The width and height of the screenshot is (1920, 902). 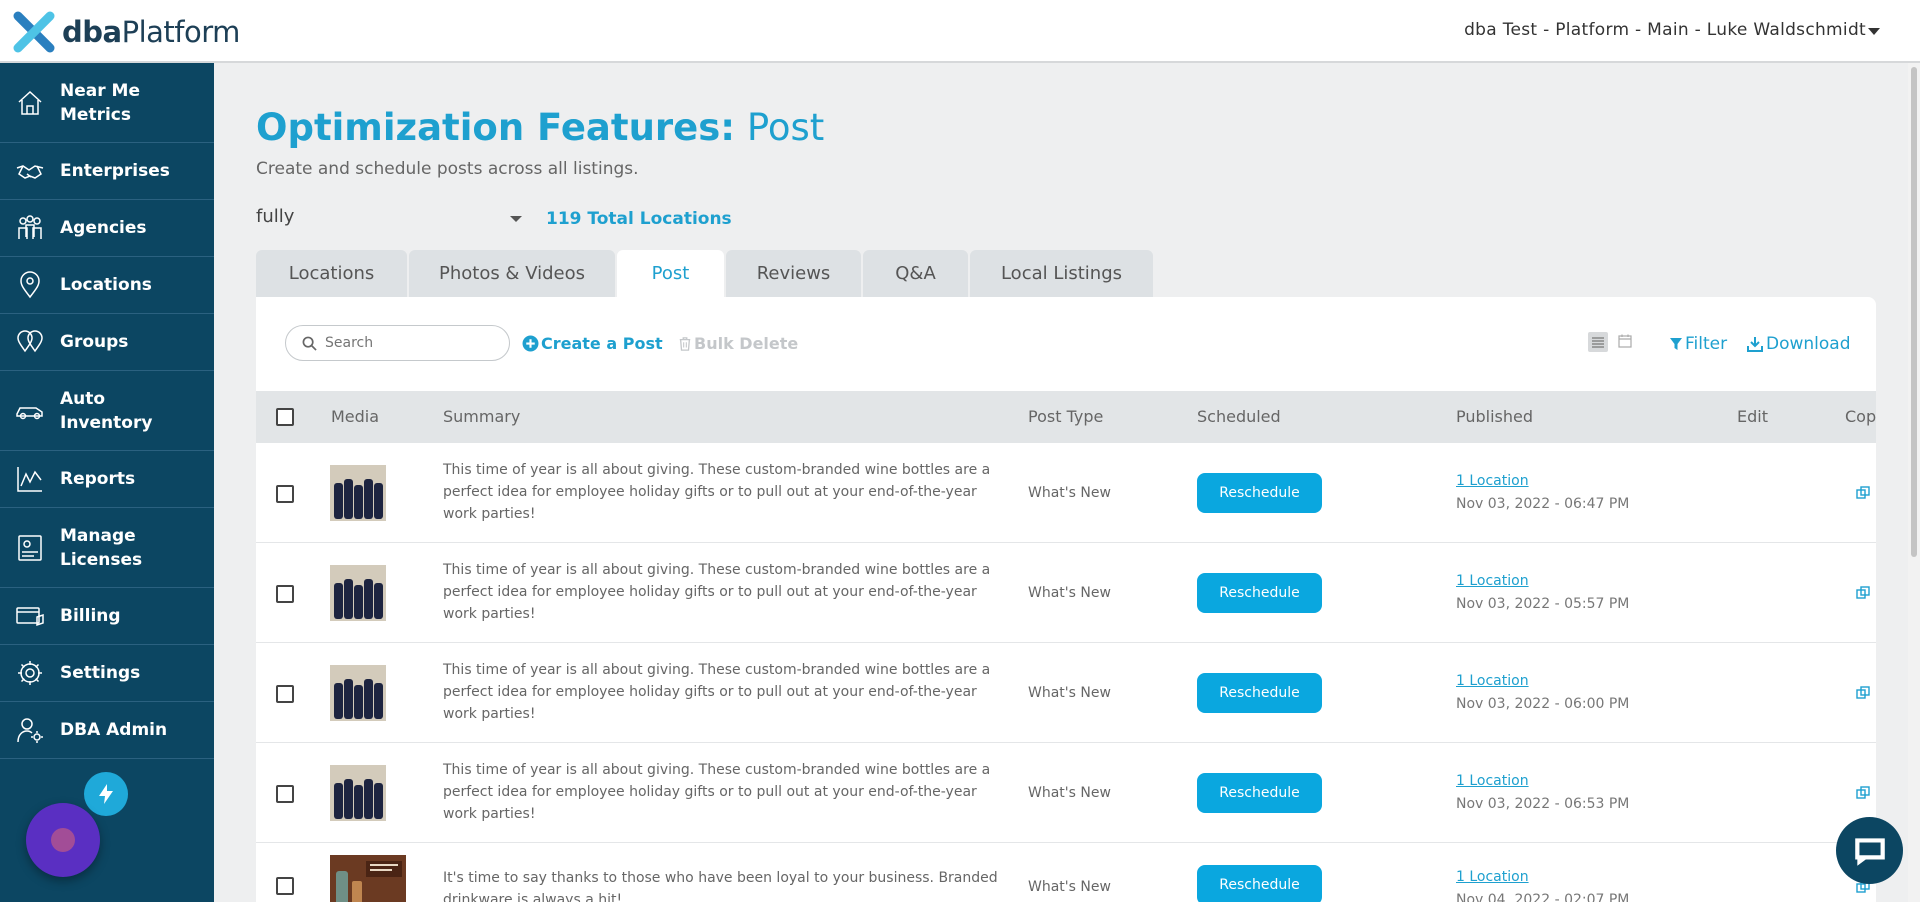 What do you see at coordinates (1495, 416) in the screenshot?
I see `column-header-published: Published` at bounding box center [1495, 416].